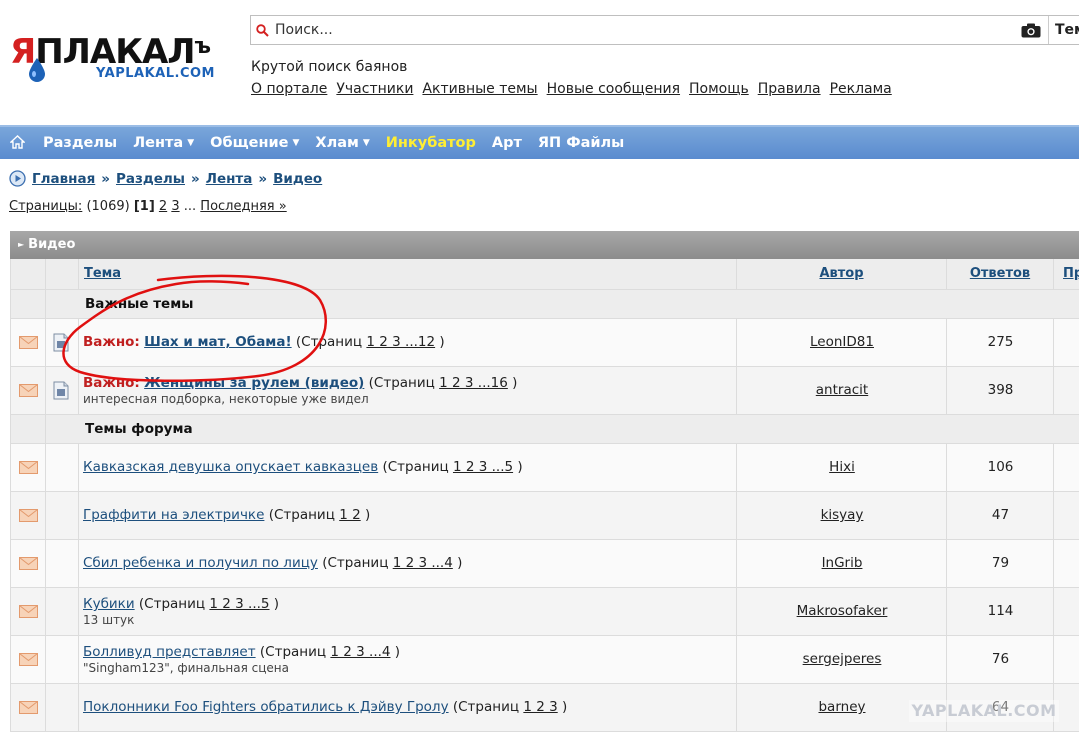 The width and height of the screenshot is (1079, 740). Describe the element at coordinates (1000, 611) in the screenshot. I see `replies-count: 114` at that location.